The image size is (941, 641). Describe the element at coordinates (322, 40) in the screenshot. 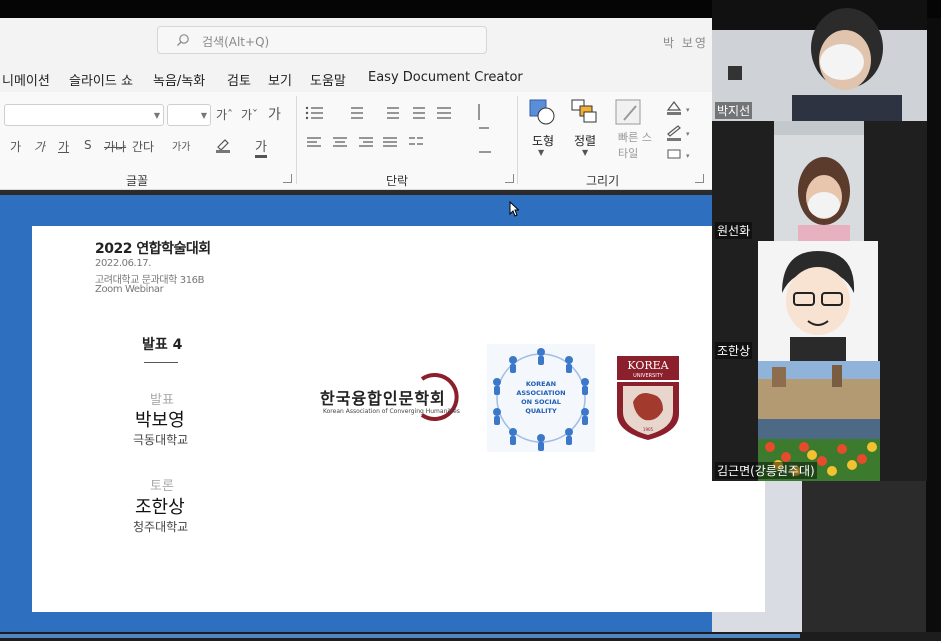

I see `search-input: 검색(Alt+Q)` at that location.